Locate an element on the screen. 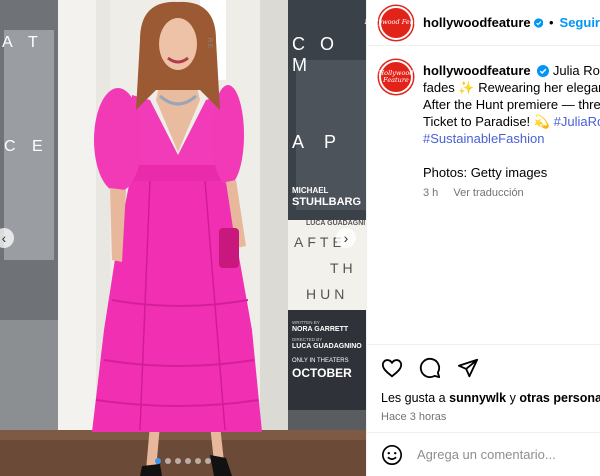  translate-link: Ver traducción is located at coordinates (488, 193).